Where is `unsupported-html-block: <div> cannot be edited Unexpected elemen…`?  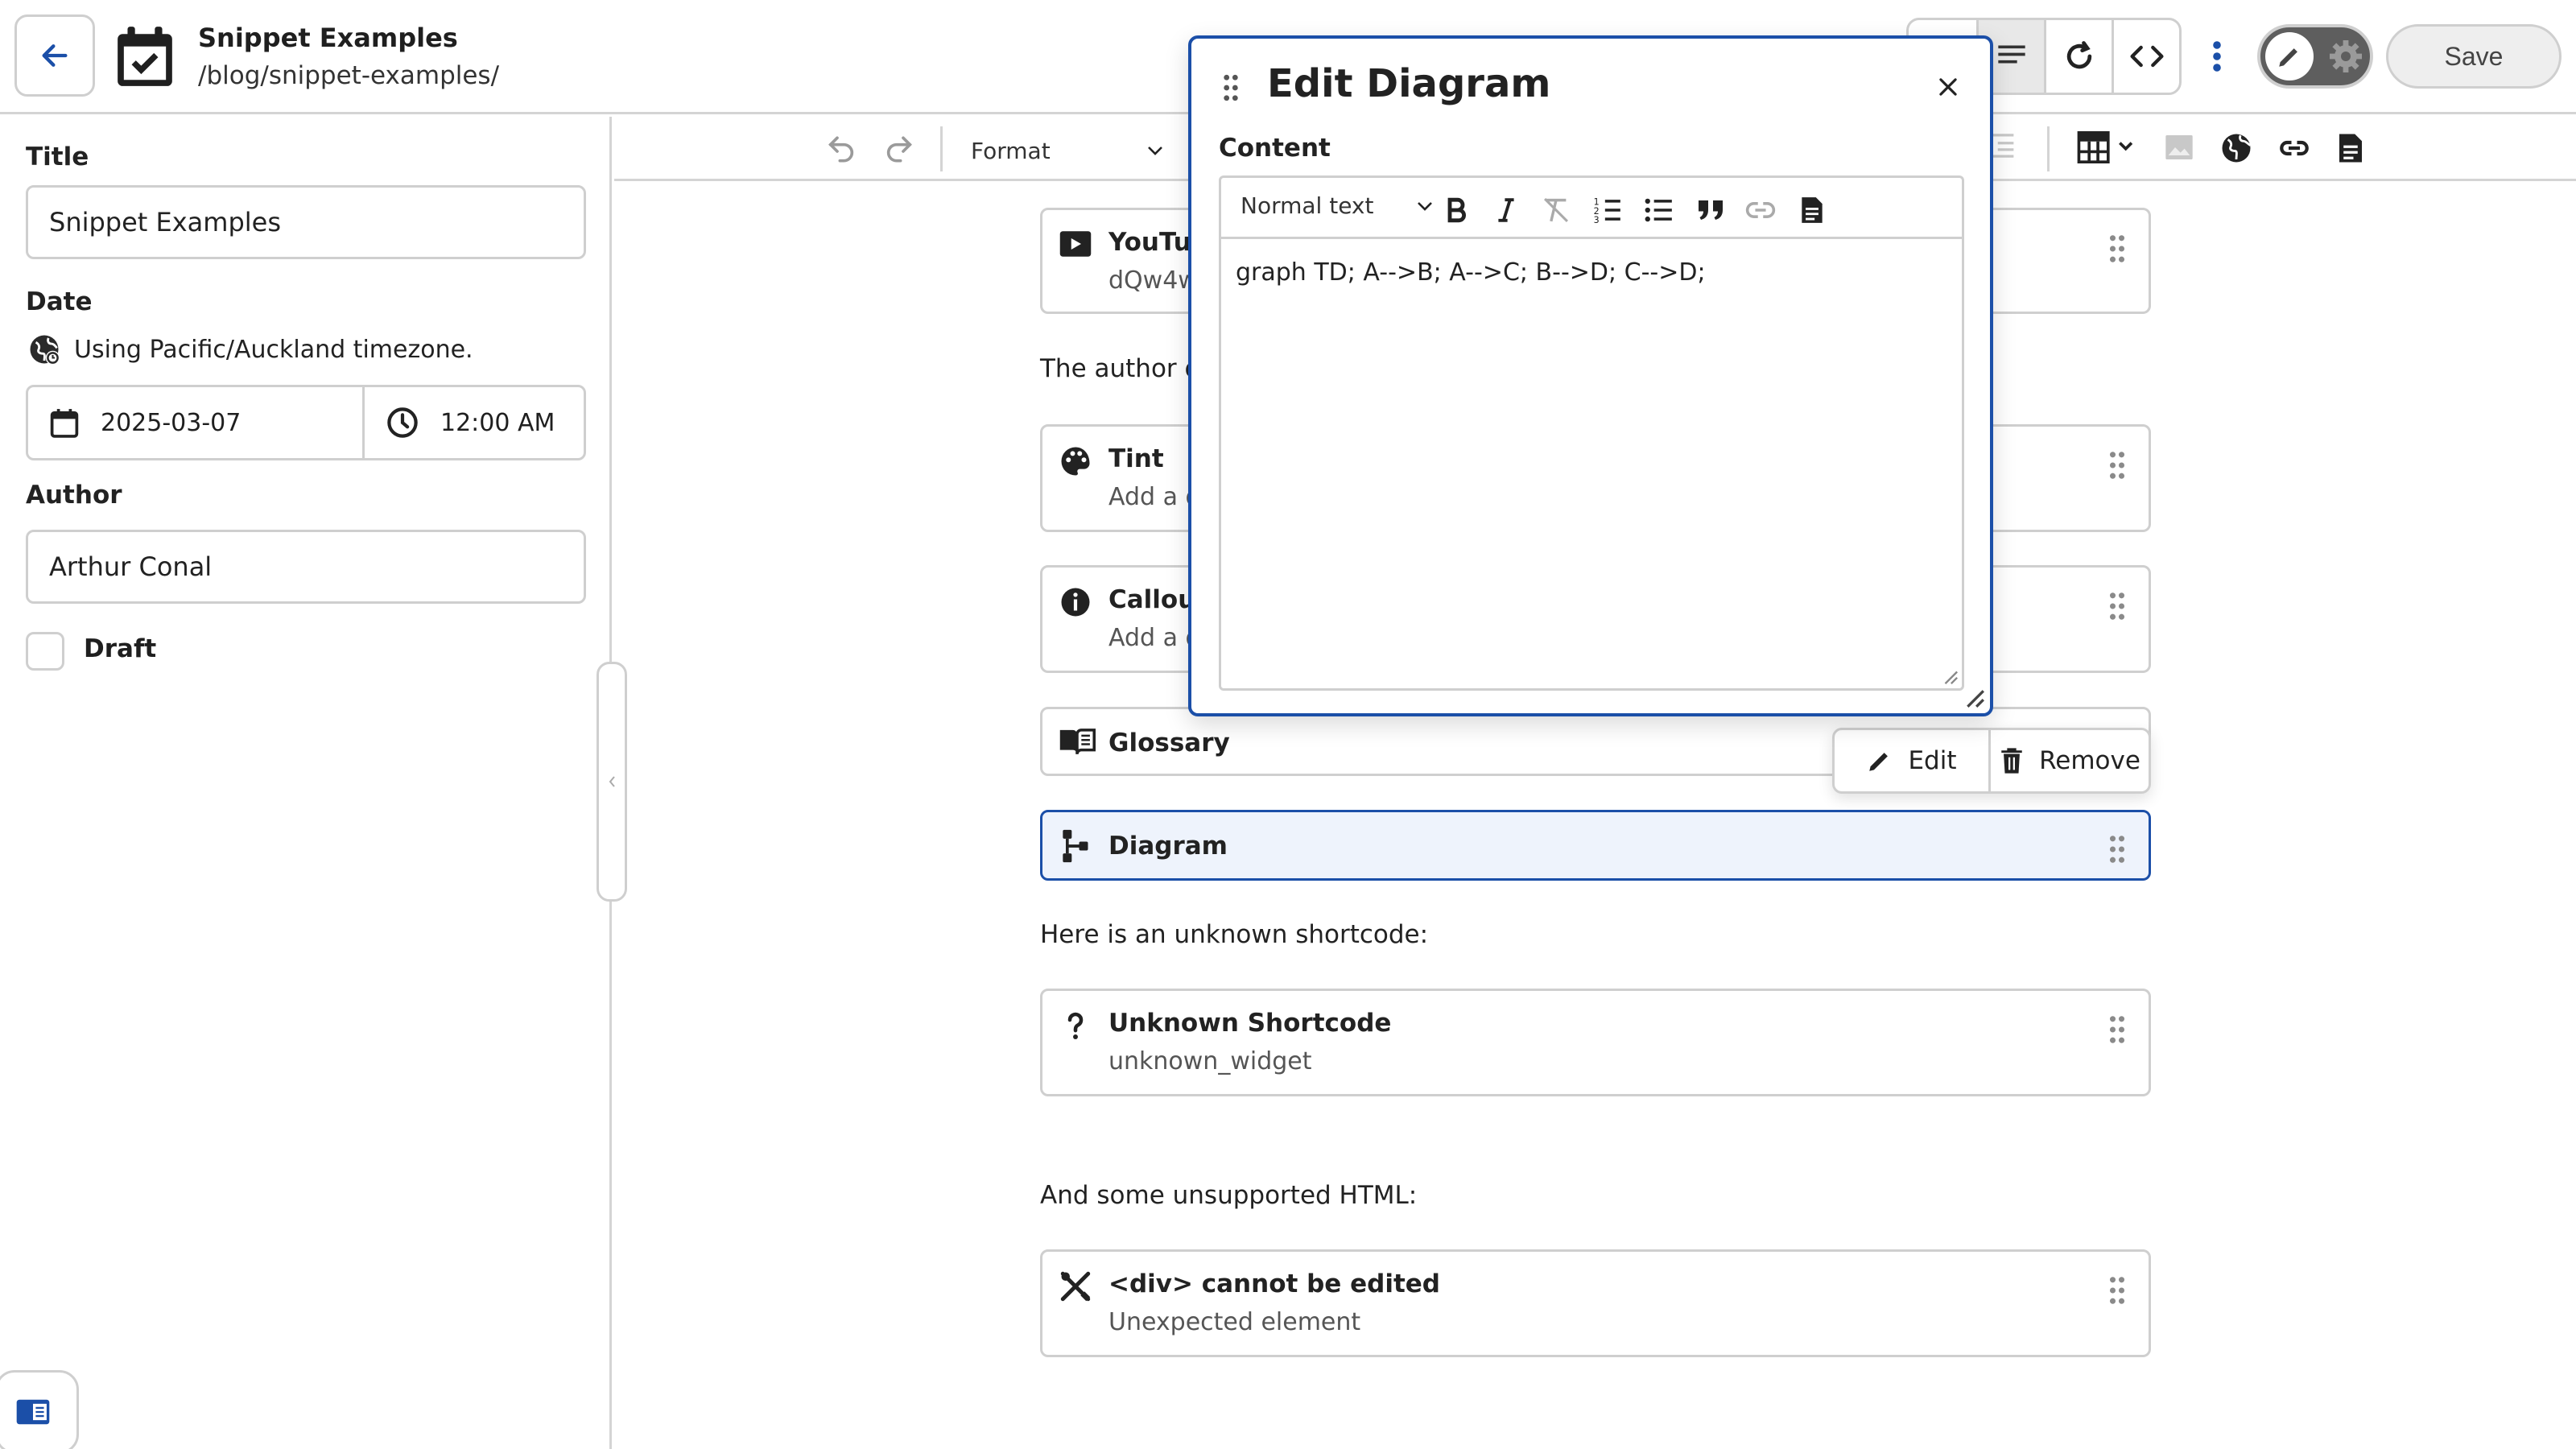
unsupported-html-block: <div> cannot be edited Unexpected elemen… is located at coordinates (1595, 1303).